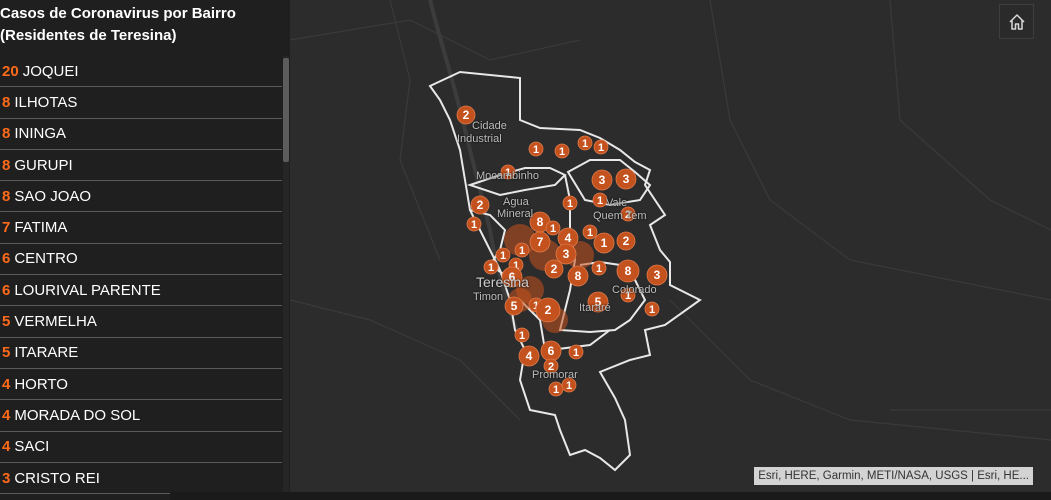 This screenshot has width=1051, height=500. I want to click on case-count: 5, so click(6, 353).